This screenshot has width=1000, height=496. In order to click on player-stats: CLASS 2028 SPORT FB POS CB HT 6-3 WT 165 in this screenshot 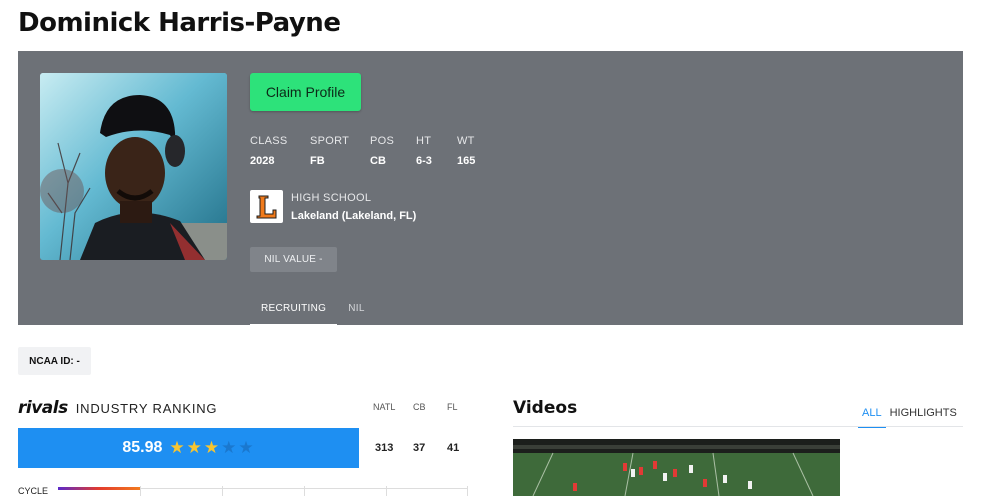, I will do `click(373, 151)`.